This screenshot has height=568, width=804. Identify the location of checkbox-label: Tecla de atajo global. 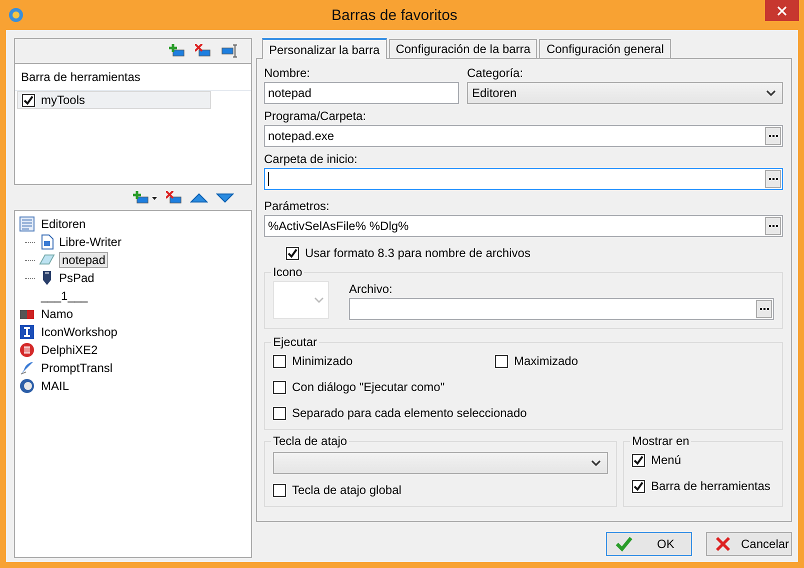
(347, 490).